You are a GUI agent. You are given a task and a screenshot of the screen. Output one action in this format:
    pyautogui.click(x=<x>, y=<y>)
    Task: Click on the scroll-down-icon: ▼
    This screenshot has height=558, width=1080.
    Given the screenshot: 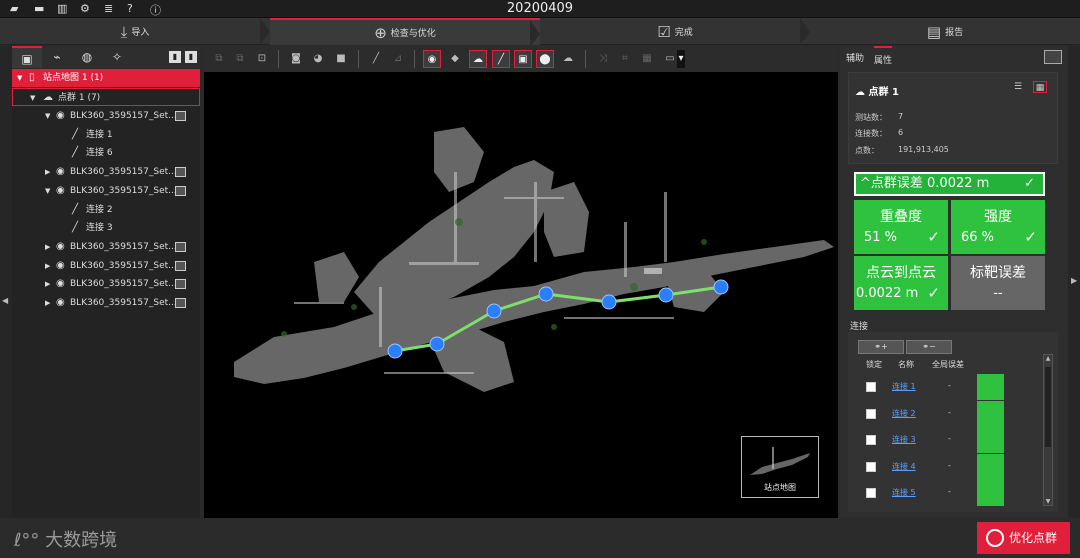 What is the action you would take?
    pyautogui.click(x=1048, y=501)
    